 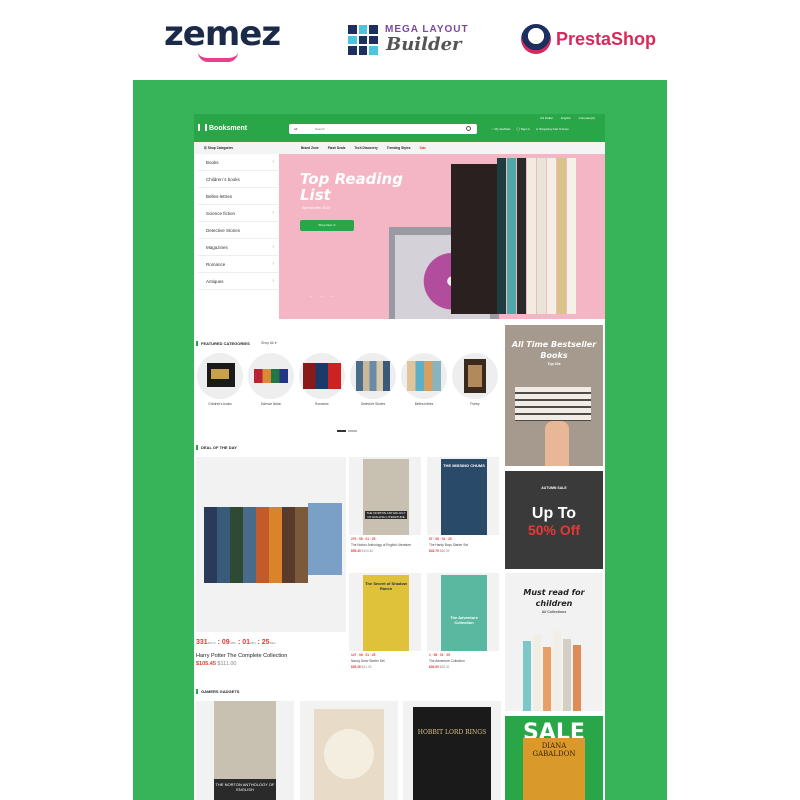 What do you see at coordinates (452, 750) in the screenshot?
I see `gadget-item-hobbit: HOBBIT LORD RINGS` at bounding box center [452, 750].